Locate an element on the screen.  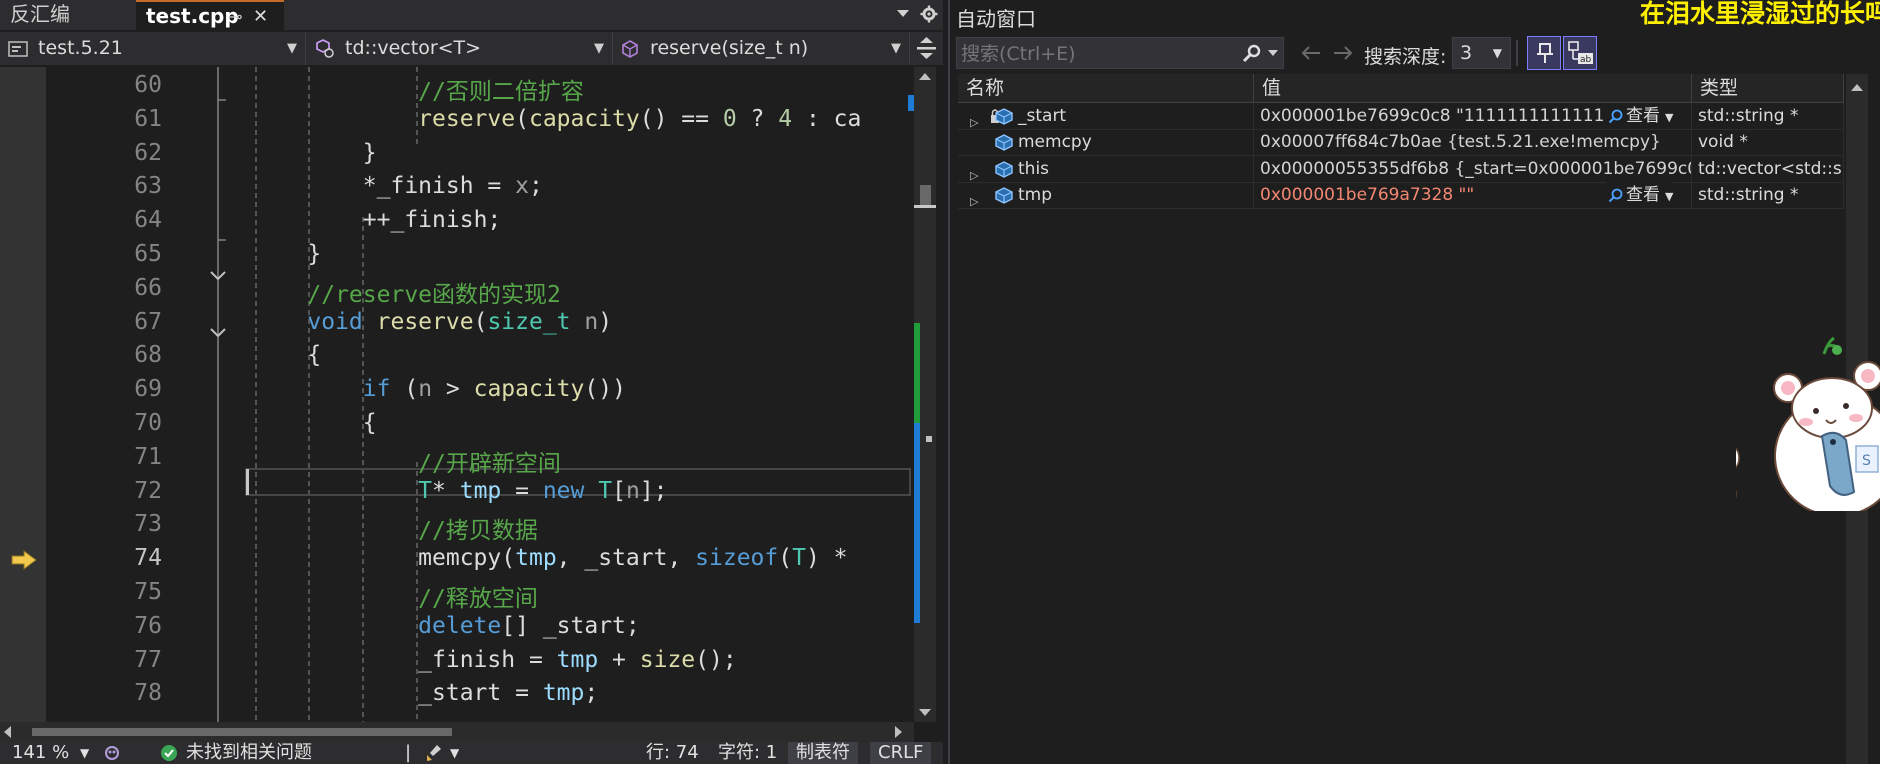
search-next-arrow-icon is located at coordinates (1343, 53).